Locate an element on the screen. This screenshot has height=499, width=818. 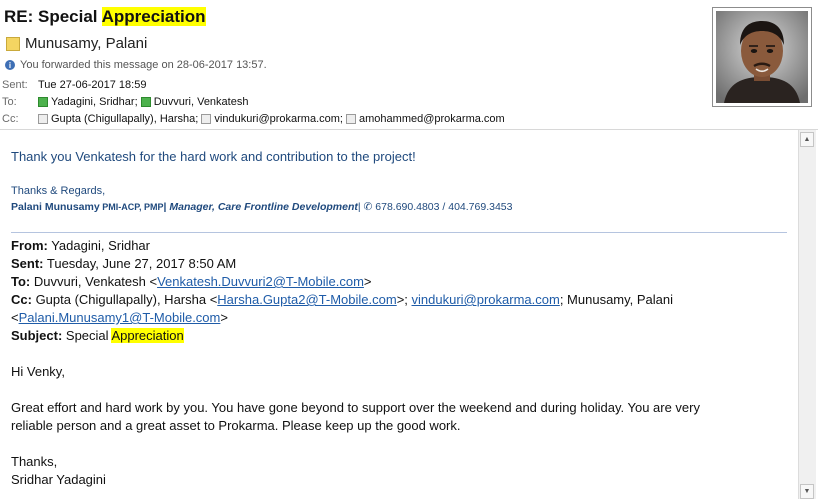
thanks-regards: Thanks & Regards, is located at coordinates (58, 191).